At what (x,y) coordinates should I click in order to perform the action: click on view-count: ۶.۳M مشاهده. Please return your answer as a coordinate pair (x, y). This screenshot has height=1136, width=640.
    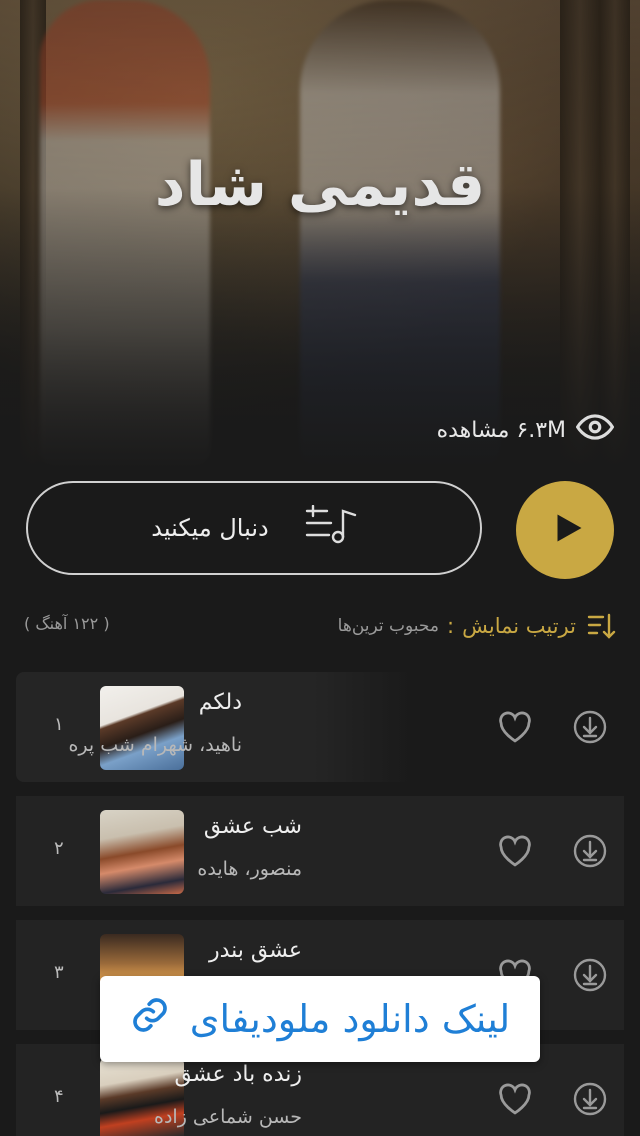
    Looking at the image, I should click on (525, 430).